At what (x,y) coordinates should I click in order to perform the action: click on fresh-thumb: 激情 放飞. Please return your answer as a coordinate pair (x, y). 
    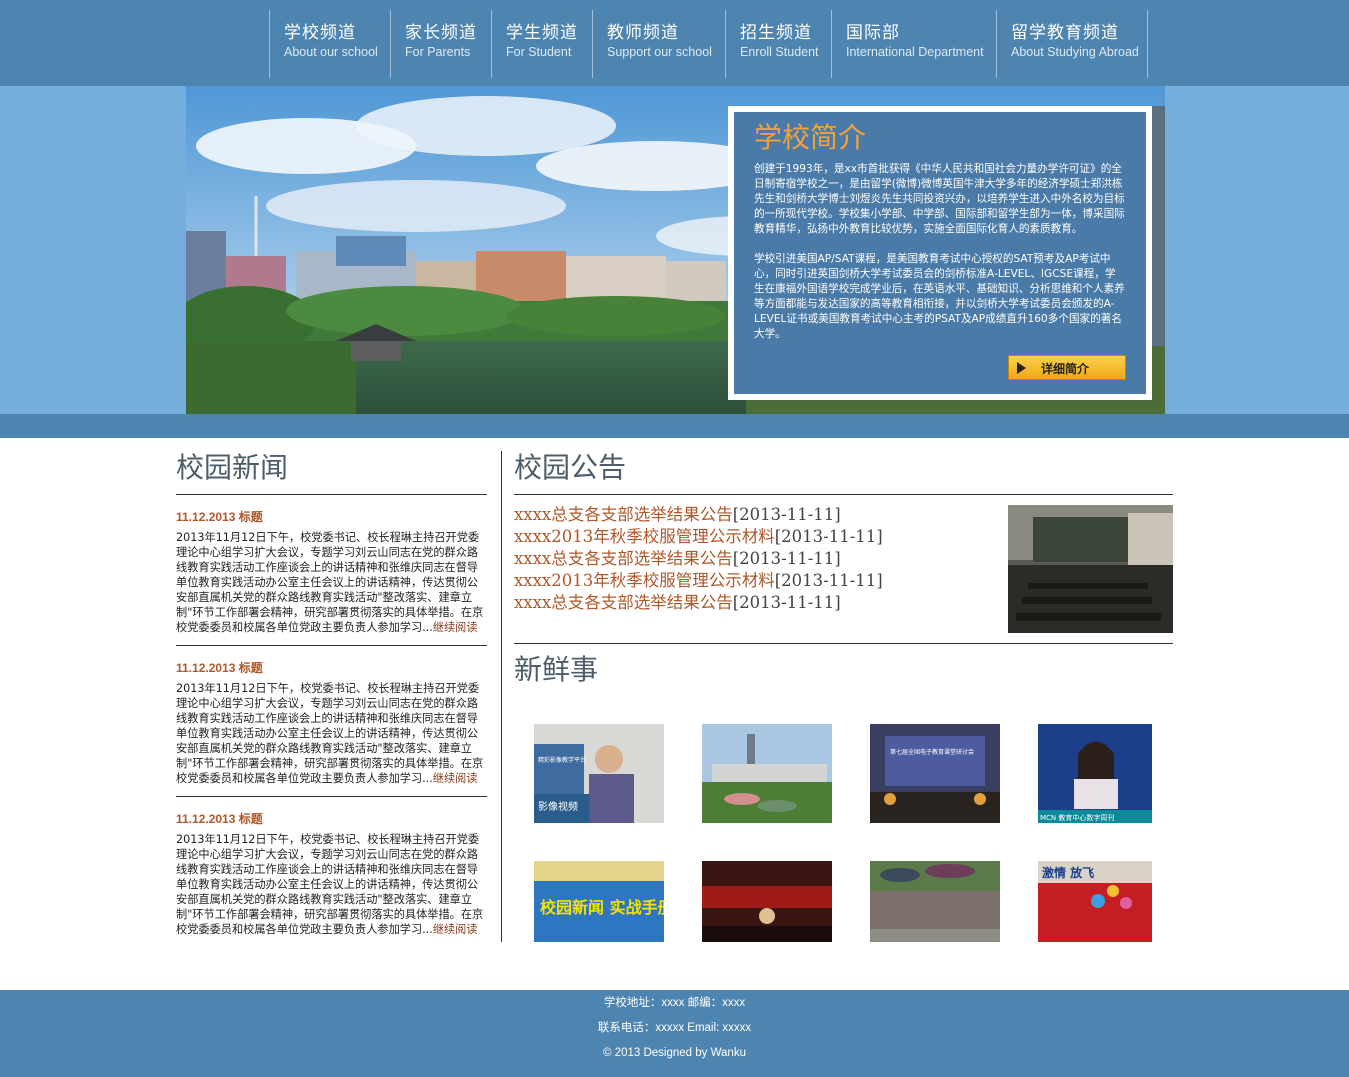
    Looking at the image, I should click on (1095, 901).